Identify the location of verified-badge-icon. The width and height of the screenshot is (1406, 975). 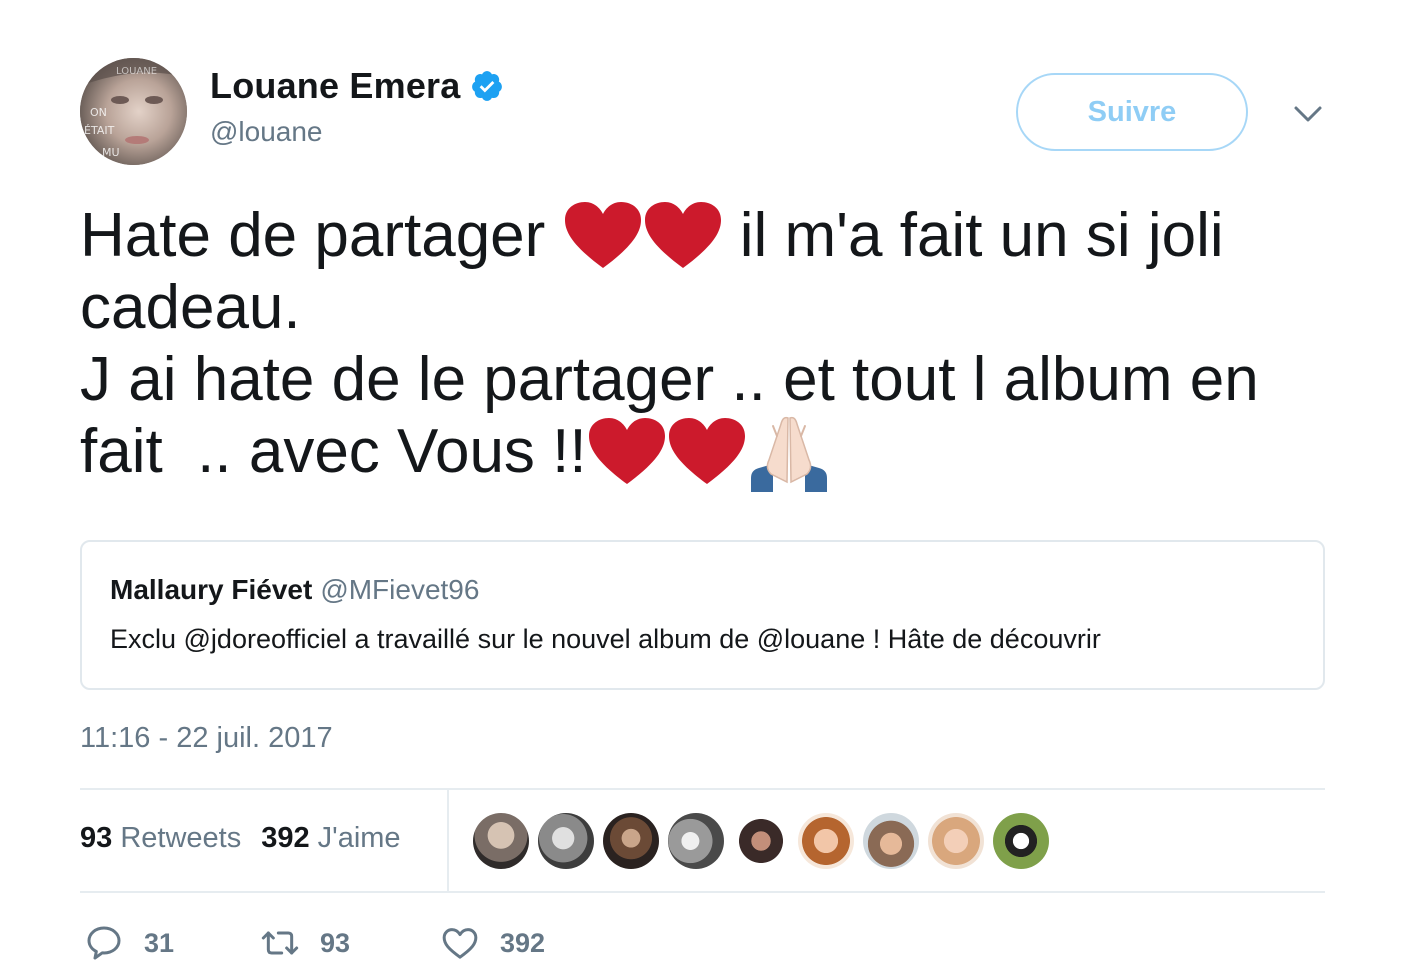
(487, 86).